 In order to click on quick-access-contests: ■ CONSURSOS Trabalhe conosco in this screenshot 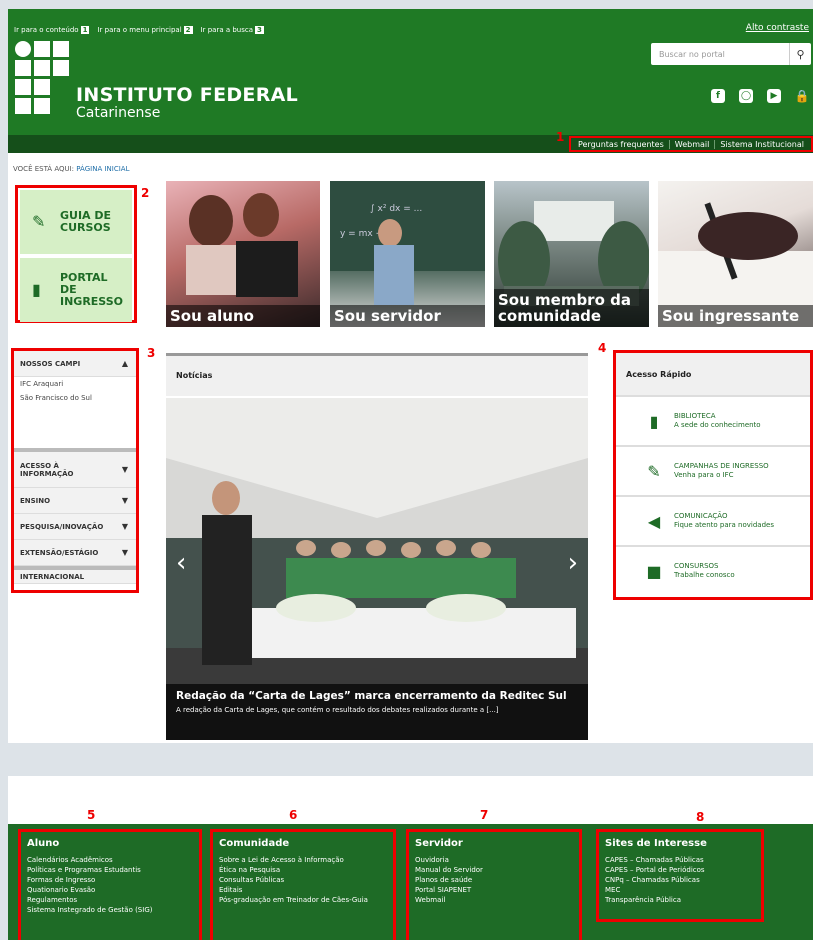, I will do `click(713, 570)`.